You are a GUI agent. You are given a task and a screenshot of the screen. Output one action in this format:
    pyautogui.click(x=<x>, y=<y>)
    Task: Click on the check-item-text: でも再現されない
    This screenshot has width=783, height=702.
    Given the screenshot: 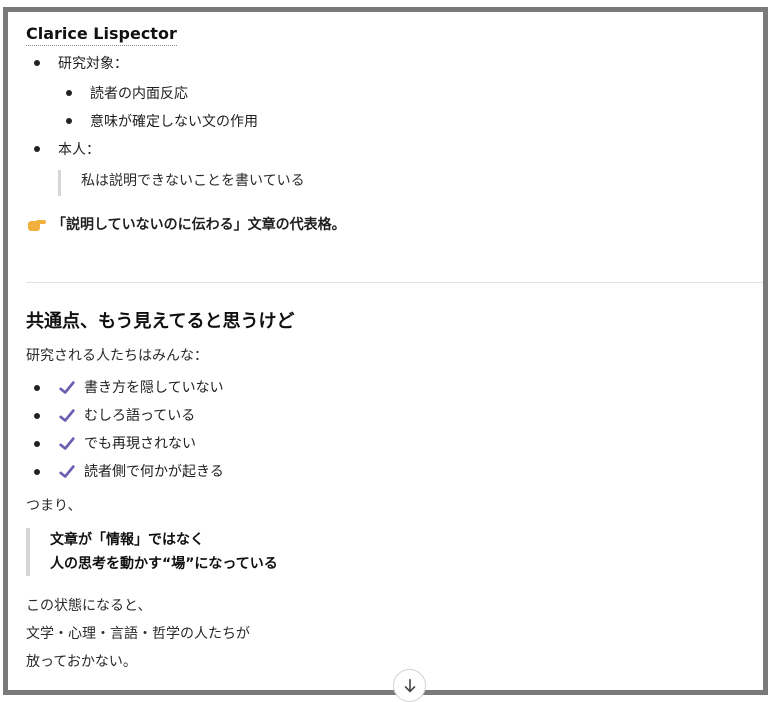 What is the action you would take?
    pyautogui.click(x=140, y=444)
    